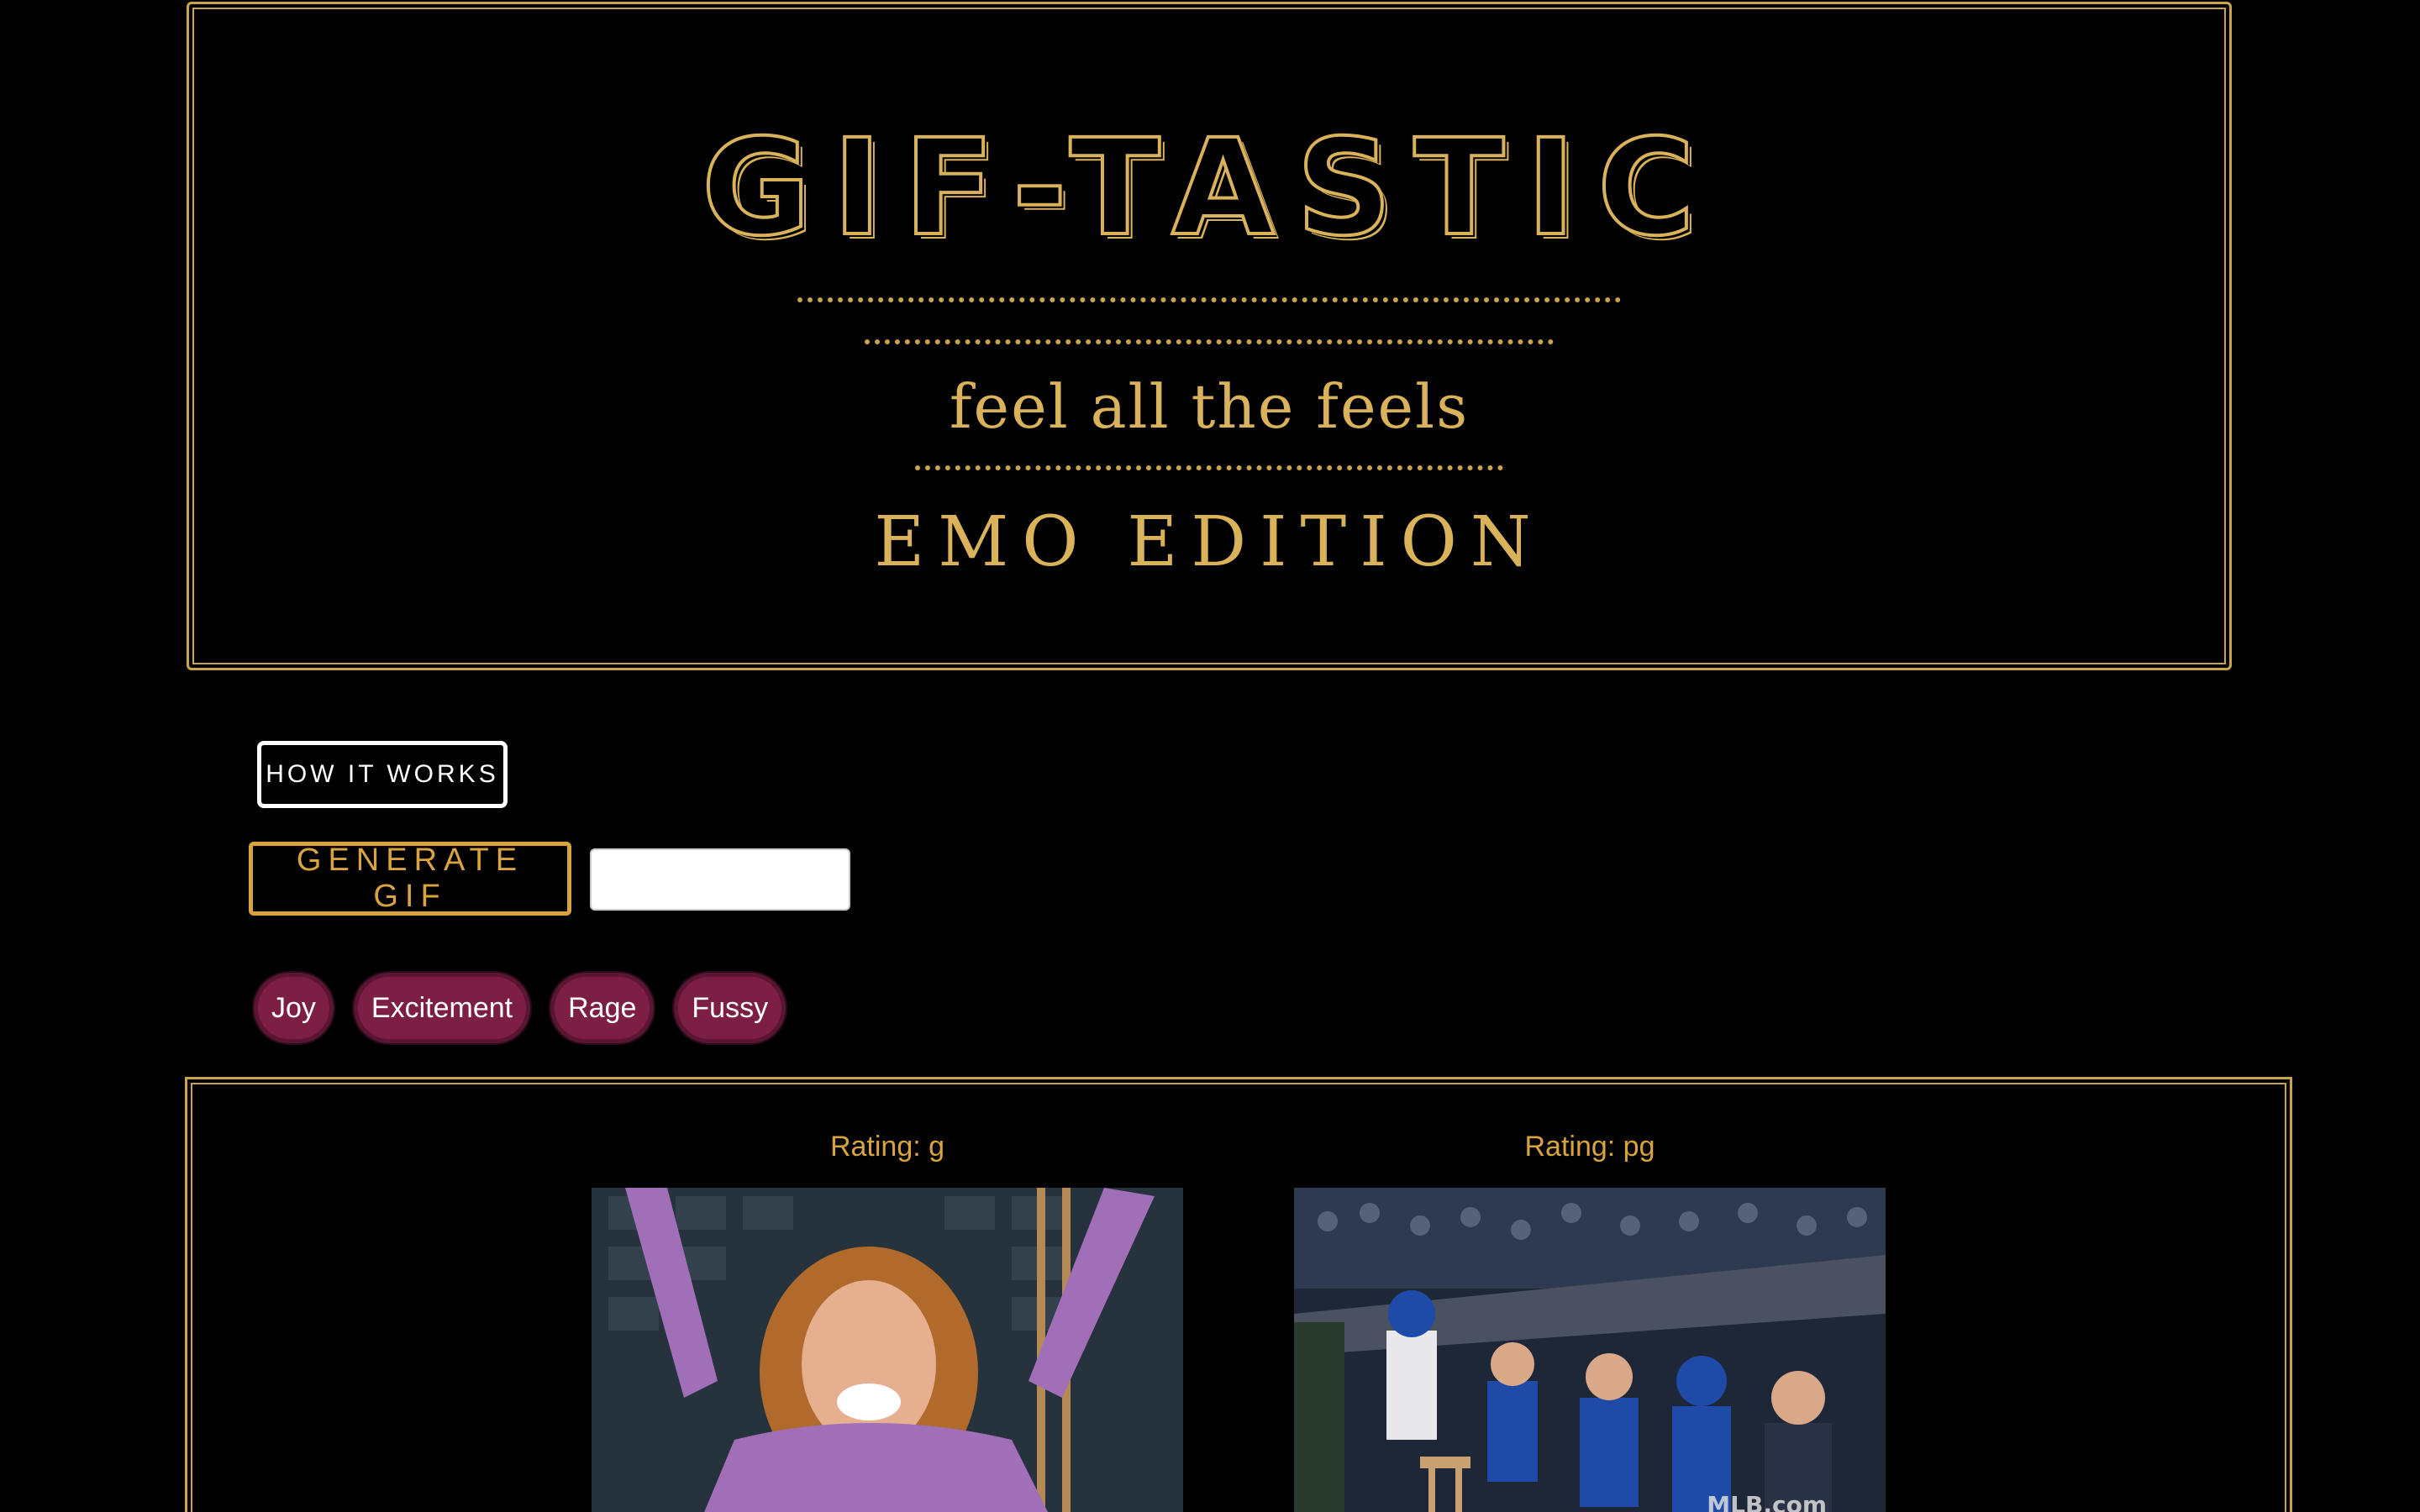  I want to click on chip-fussy: Fussy, so click(730, 1008).